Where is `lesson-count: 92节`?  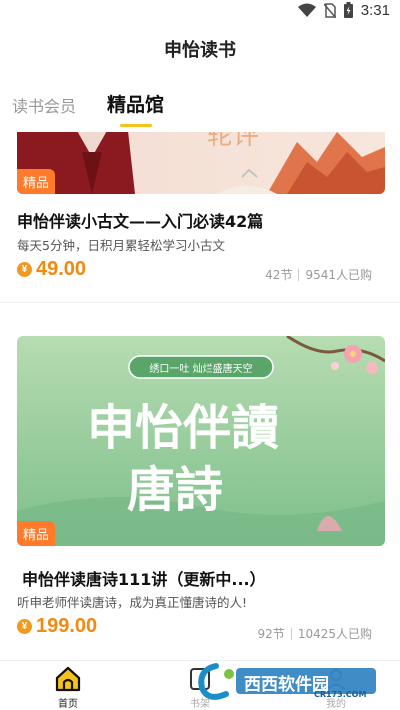 lesson-count: 92节 is located at coordinates (271, 634).